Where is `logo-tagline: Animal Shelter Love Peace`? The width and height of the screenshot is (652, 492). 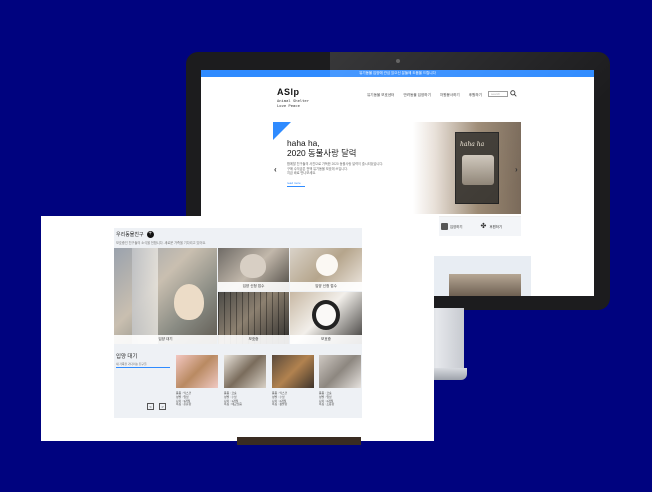
logo-tagline: Animal Shelter Love Peace is located at coordinates (293, 103).